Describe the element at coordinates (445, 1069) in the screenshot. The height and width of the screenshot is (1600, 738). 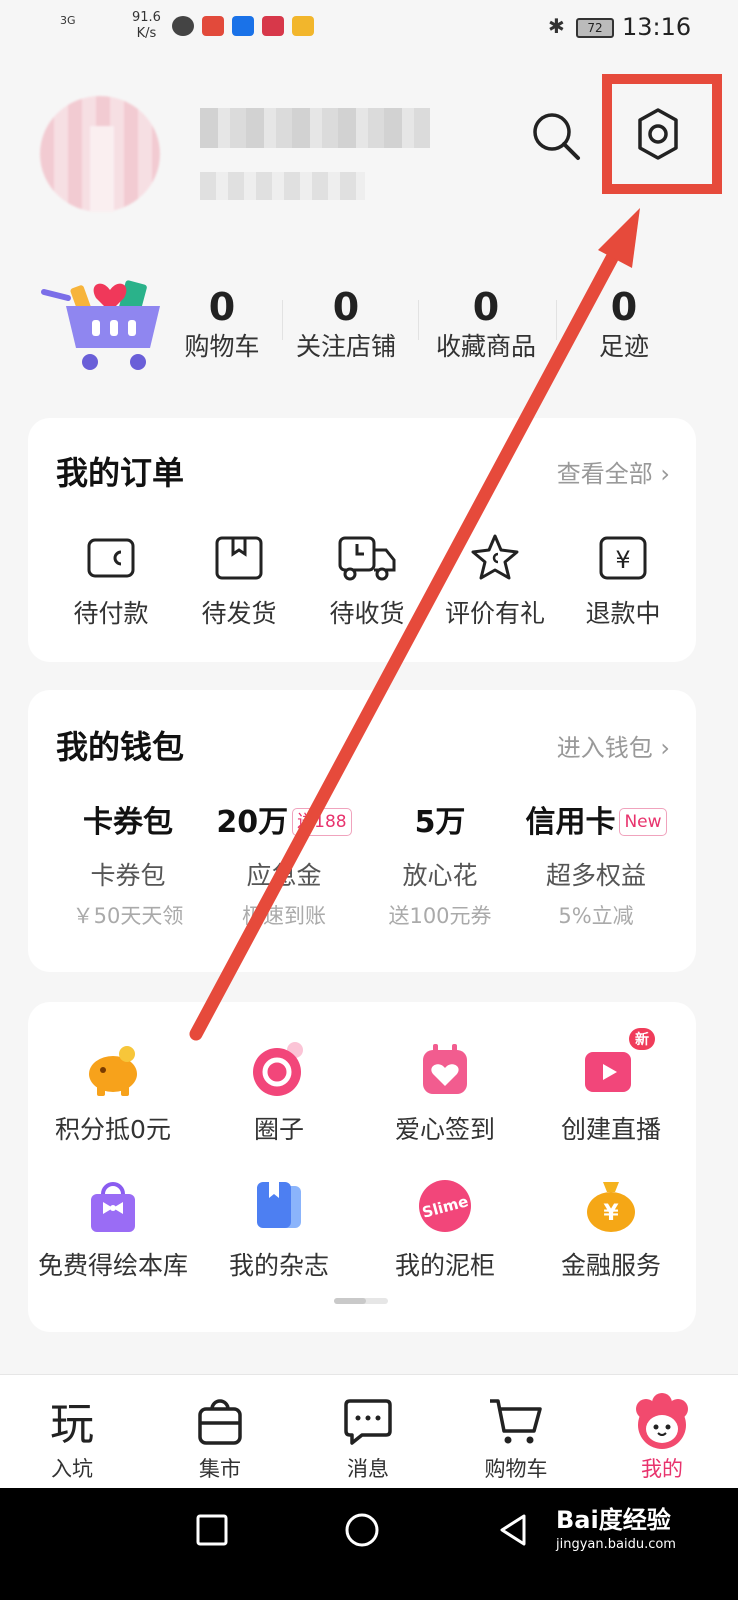
I see `heart-calendar-icon` at that location.